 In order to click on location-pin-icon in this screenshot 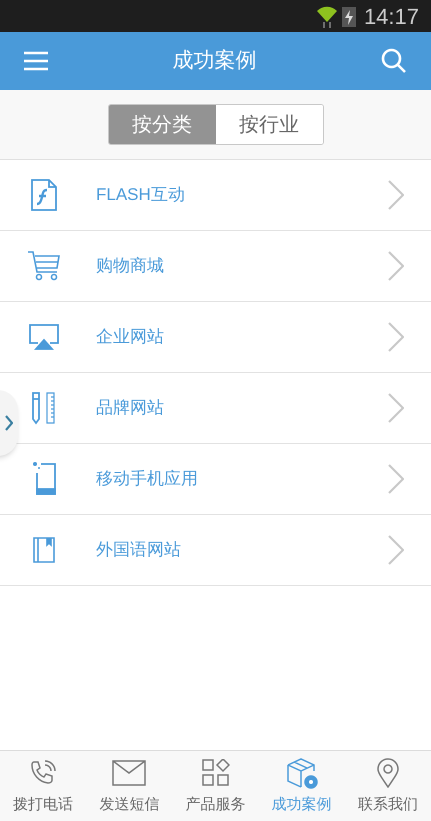, I will do `click(388, 773)`.